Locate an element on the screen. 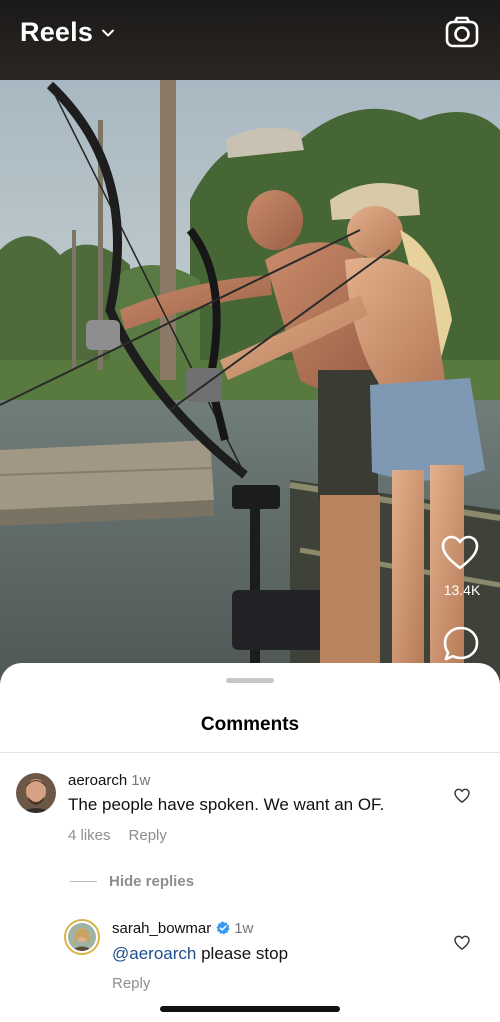 This screenshot has height=1022, width=500. sheet-divider is located at coordinates (250, 752).